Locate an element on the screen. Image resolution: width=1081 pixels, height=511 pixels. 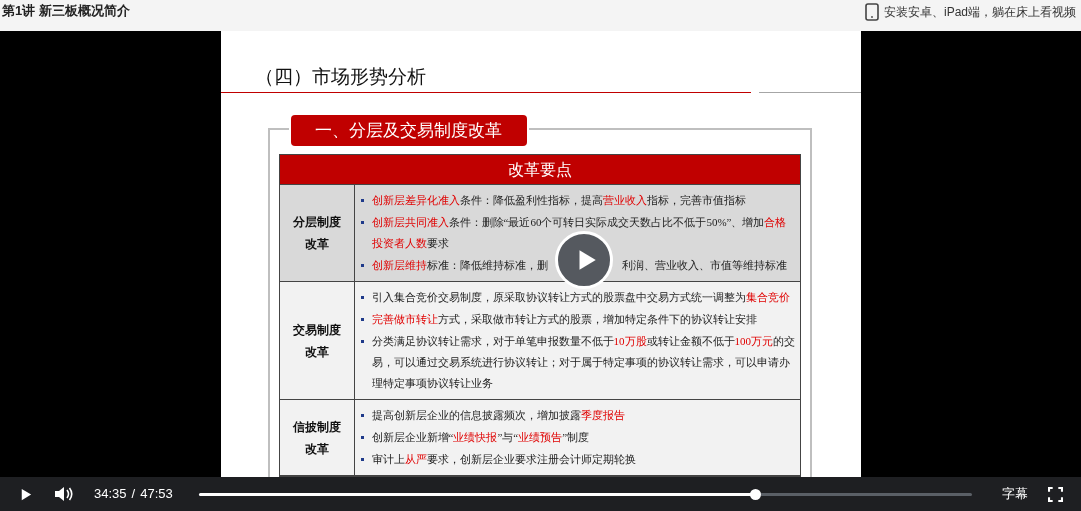
fullscreen-icon is located at coordinates (1055, 494).